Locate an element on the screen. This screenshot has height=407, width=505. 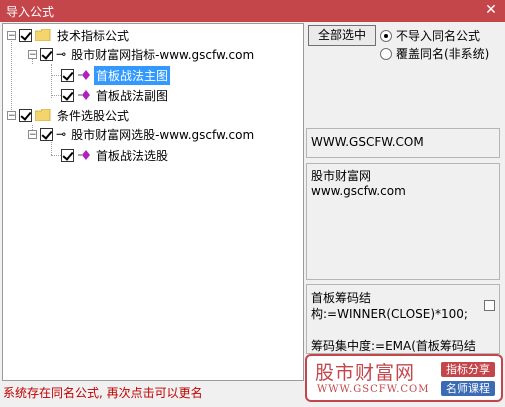
watermark-logo: 股市财富网 WWW.GSCFW.COM 指标分享 名师课程 is located at coordinates (404, 378).